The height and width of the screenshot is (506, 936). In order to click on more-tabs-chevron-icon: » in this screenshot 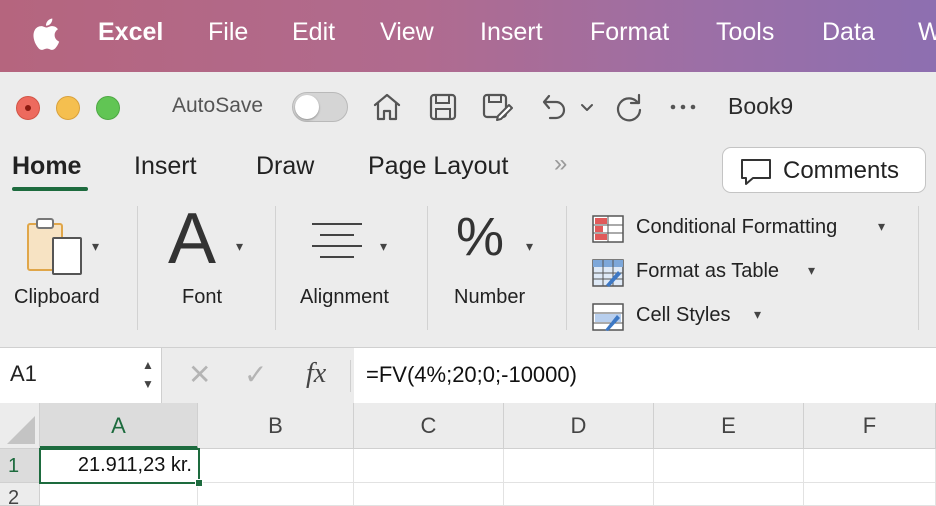, I will do `click(561, 164)`.